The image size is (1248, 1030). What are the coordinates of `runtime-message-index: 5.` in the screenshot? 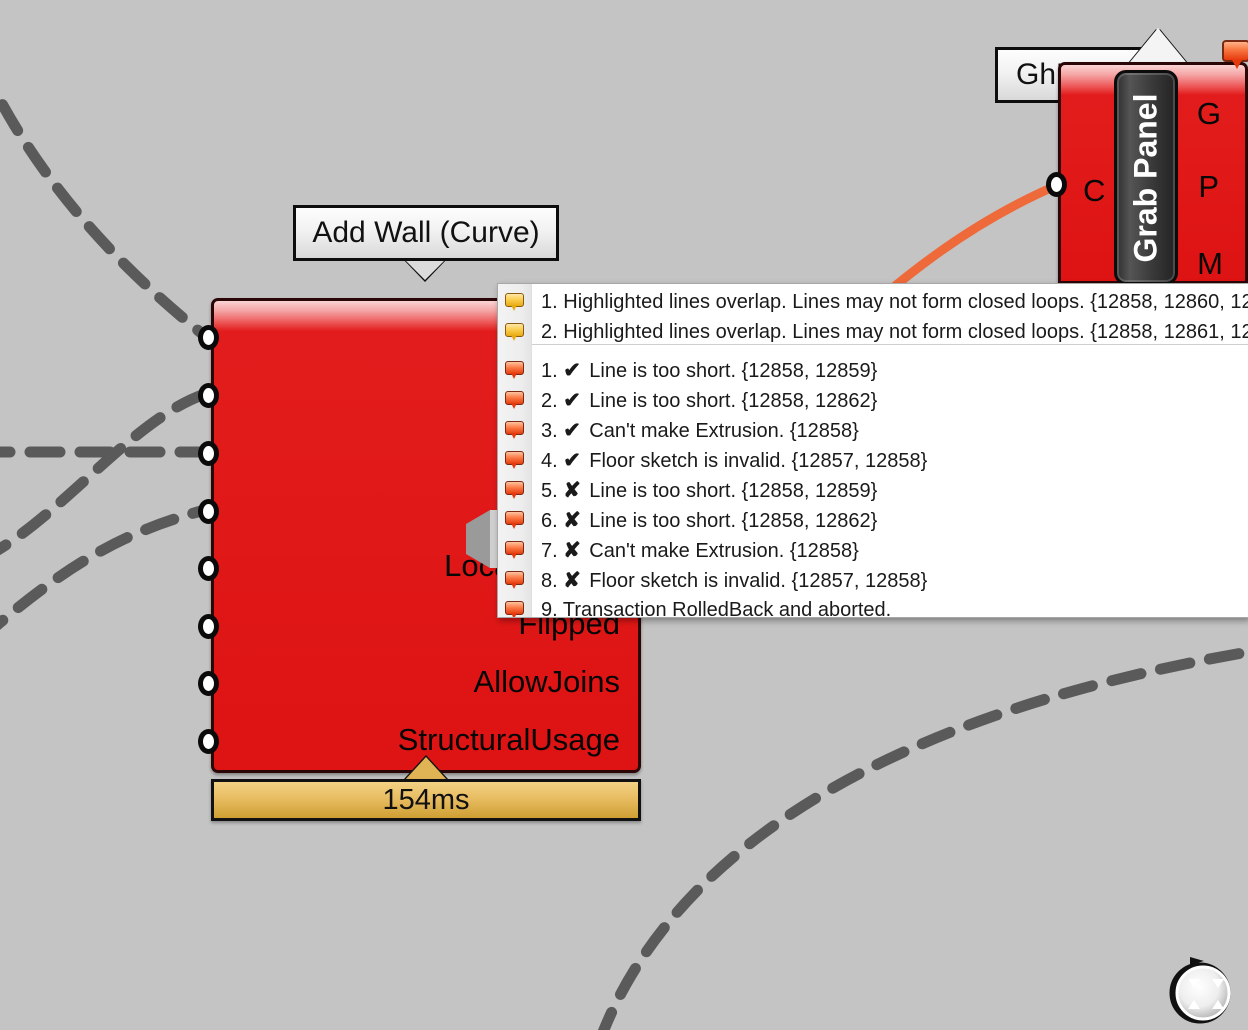 It's located at (552, 490).